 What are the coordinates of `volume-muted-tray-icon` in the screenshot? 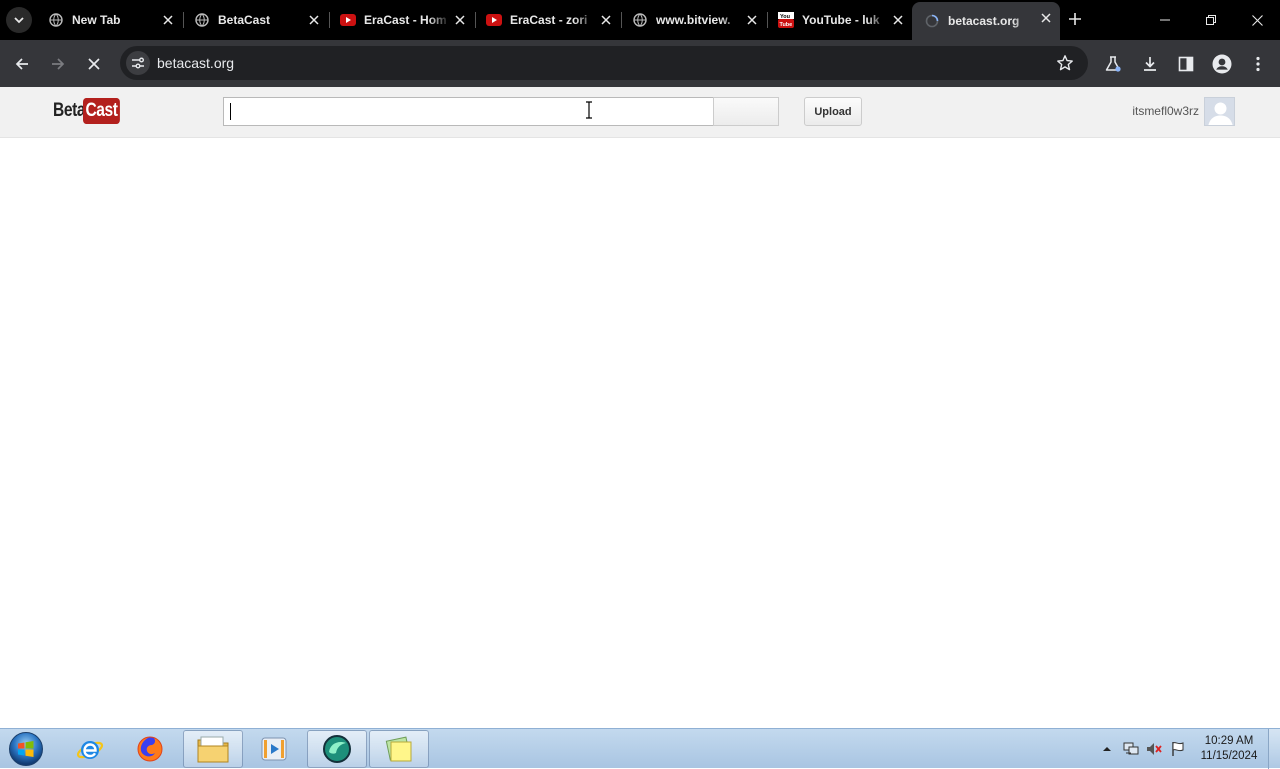 It's located at (1154, 749).